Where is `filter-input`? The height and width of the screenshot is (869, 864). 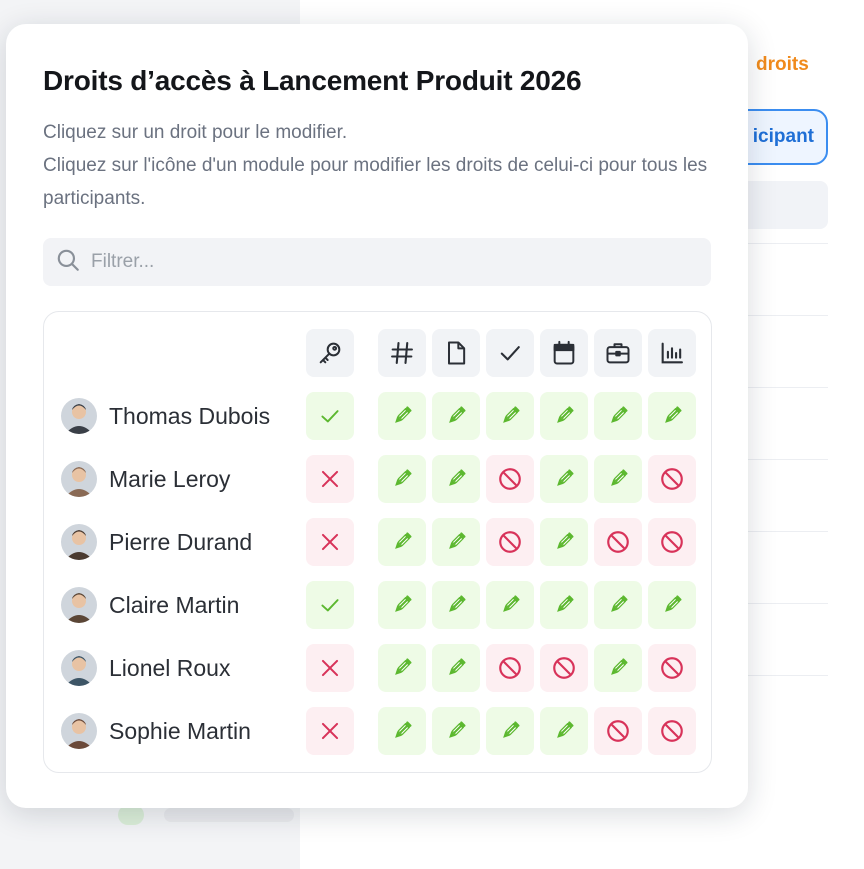
filter-input is located at coordinates (371, 262).